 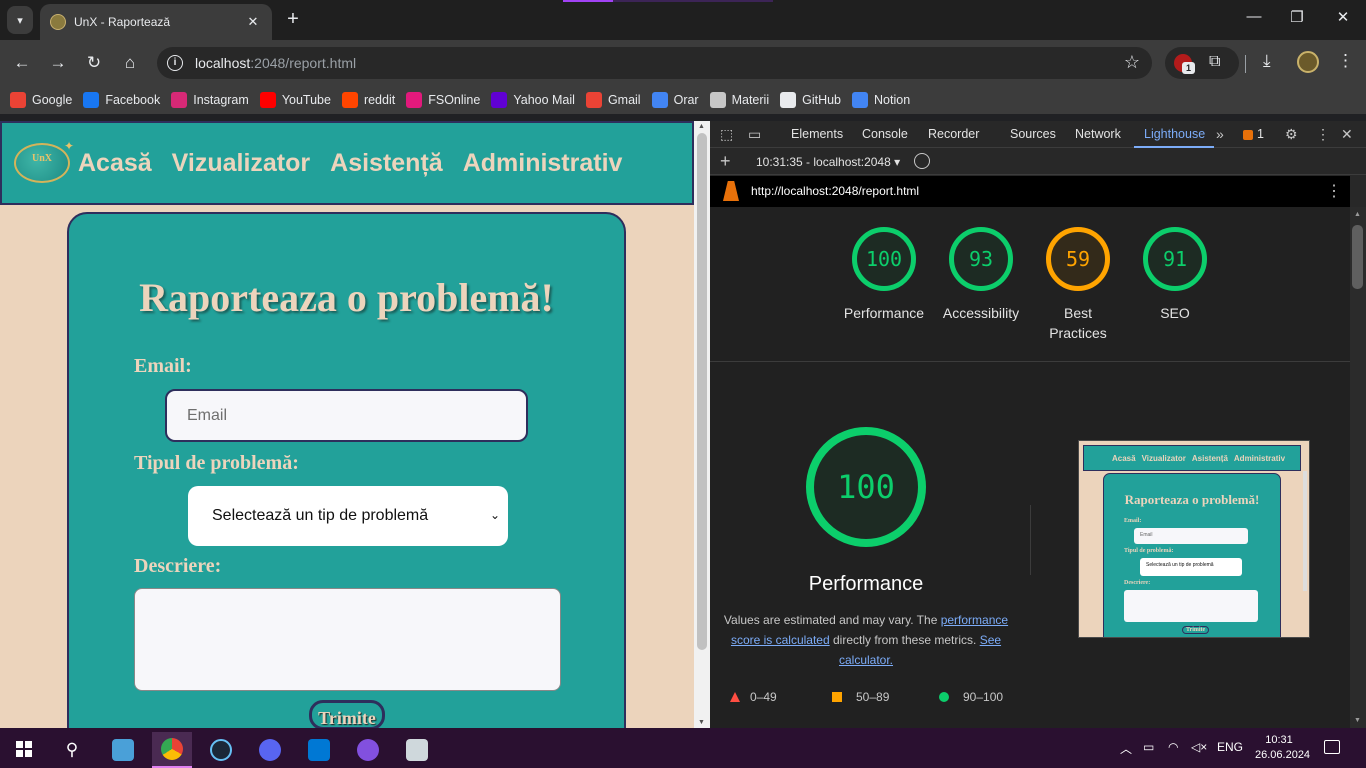 I want to click on tab-console: Console, so click(x=885, y=134).